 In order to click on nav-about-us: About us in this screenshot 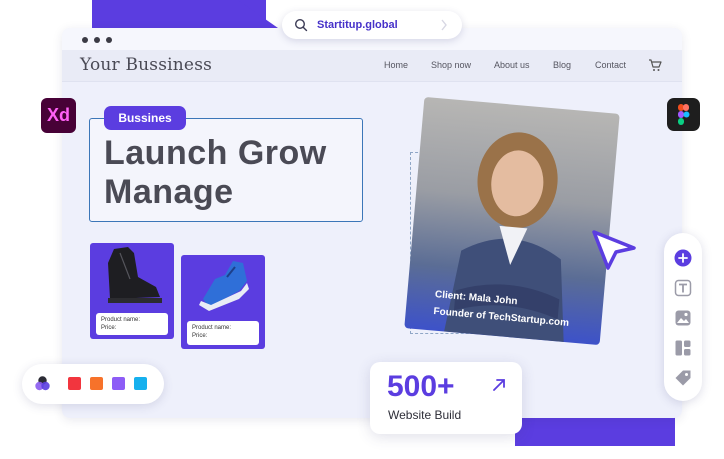, I will do `click(512, 65)`.